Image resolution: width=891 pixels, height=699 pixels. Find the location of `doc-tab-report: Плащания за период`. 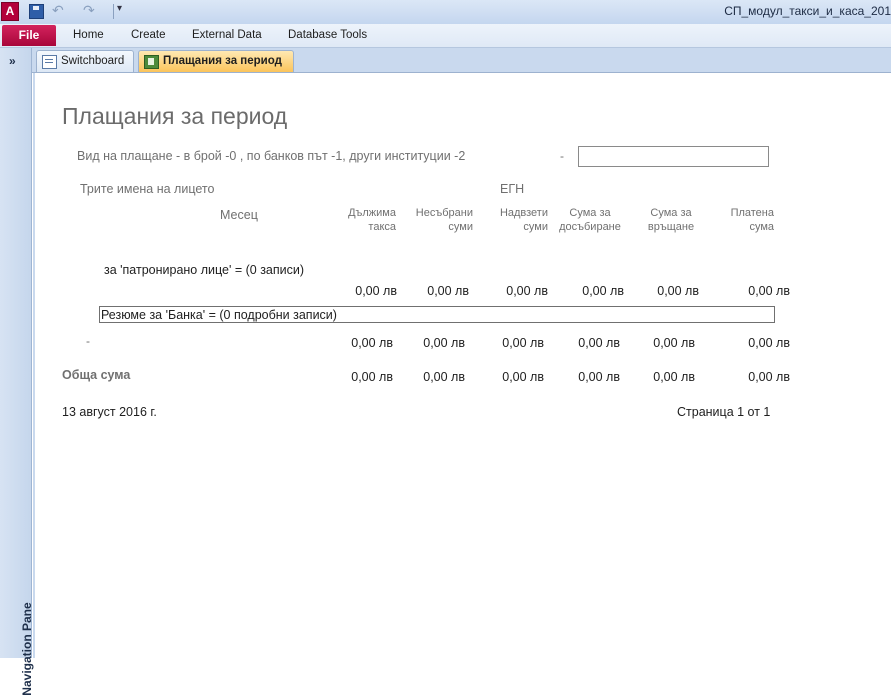

doc-tab-report: Плащания за период is located at coordinates (216, 61).